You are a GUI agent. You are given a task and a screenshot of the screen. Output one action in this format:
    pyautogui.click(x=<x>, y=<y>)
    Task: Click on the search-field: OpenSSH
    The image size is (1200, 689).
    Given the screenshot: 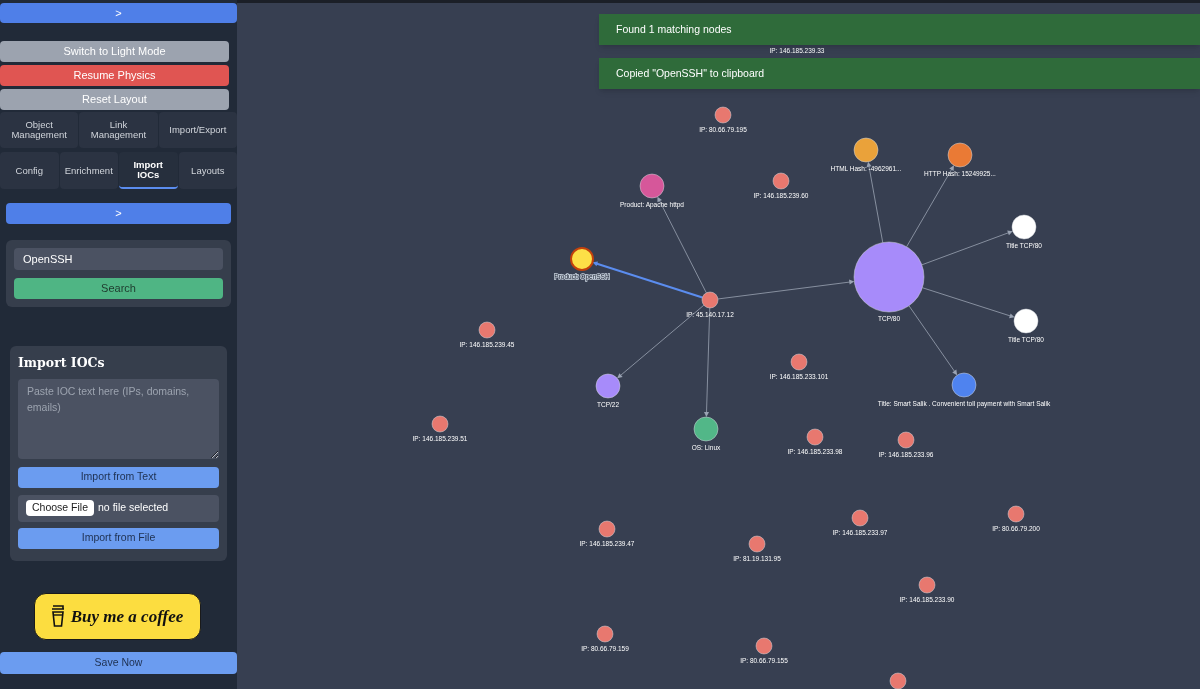 What is the action you would take?
    pyautogui.click(x=118, y=259)
    